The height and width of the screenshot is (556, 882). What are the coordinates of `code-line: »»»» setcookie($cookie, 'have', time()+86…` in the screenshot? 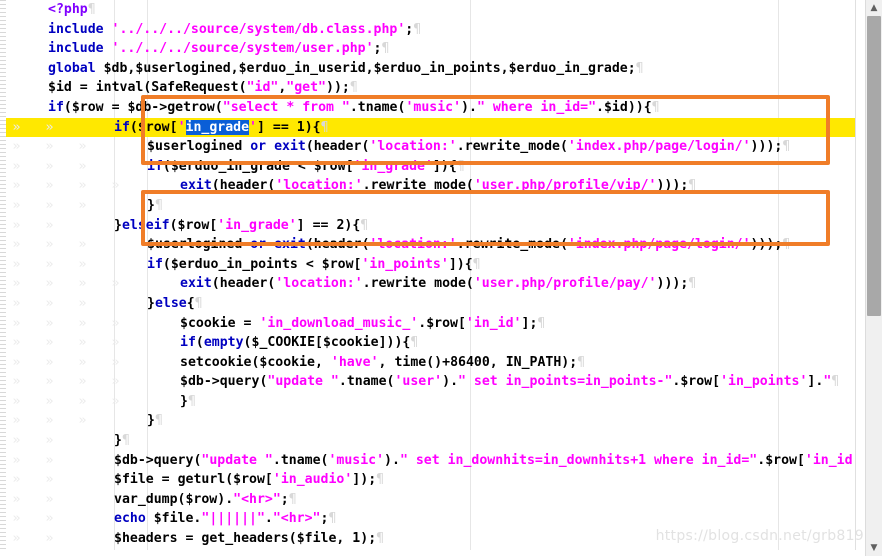 It's located at (433, 363).